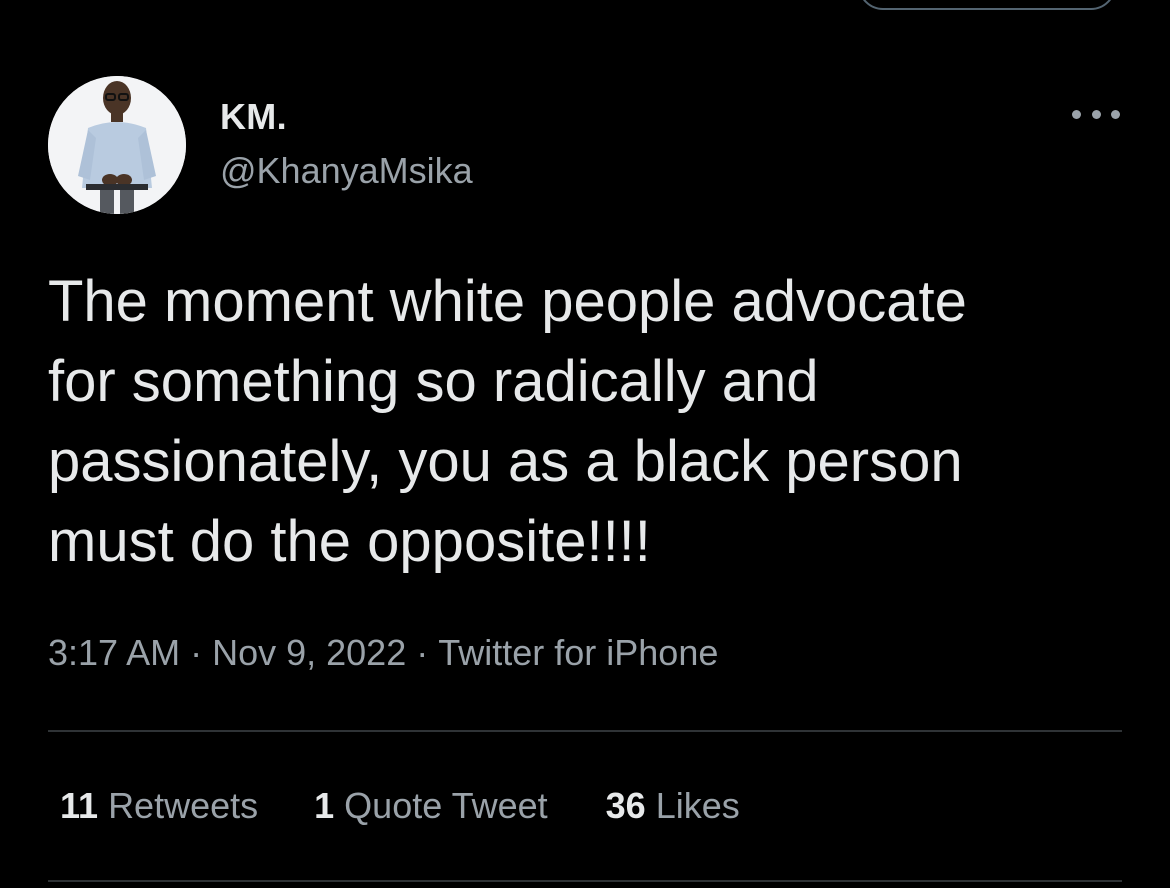  What do you see at coordinates (1096, 114) in the screenshot?
I see `more-options-icon` at bounding box center [1096, 114].